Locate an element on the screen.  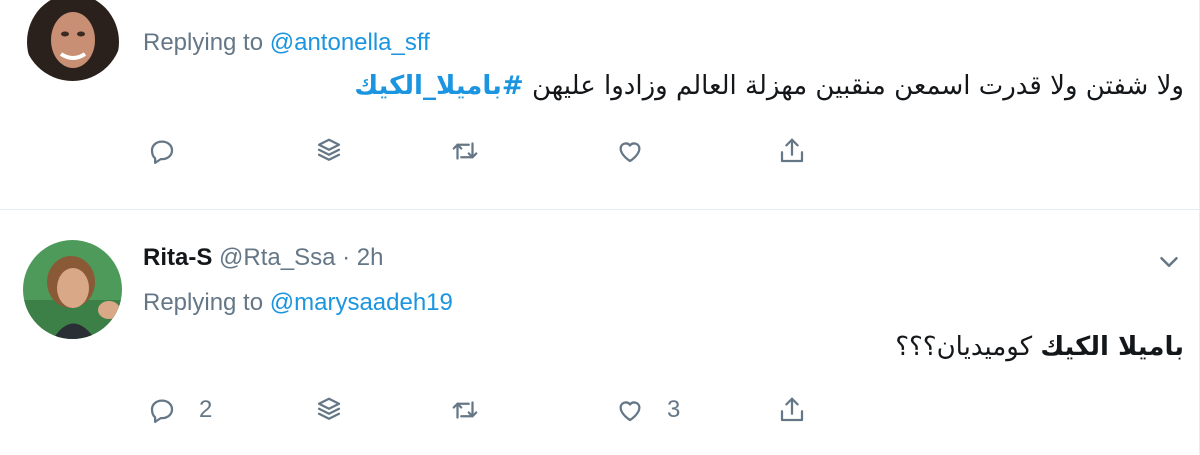
timestamp: 2h is located at coordinates (370, 257).